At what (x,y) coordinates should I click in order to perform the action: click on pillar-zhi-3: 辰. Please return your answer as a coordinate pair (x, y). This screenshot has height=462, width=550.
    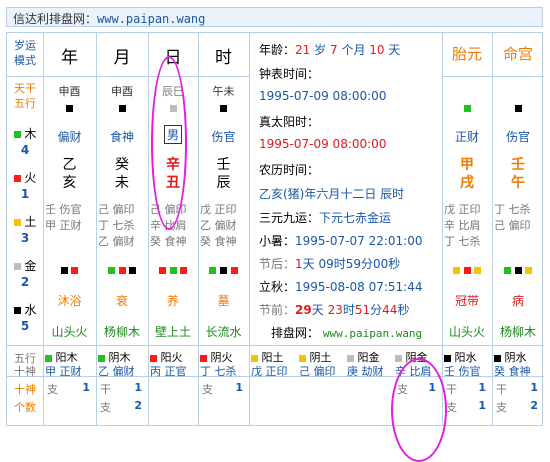
    Looking at the image, I should click on (223, 183).